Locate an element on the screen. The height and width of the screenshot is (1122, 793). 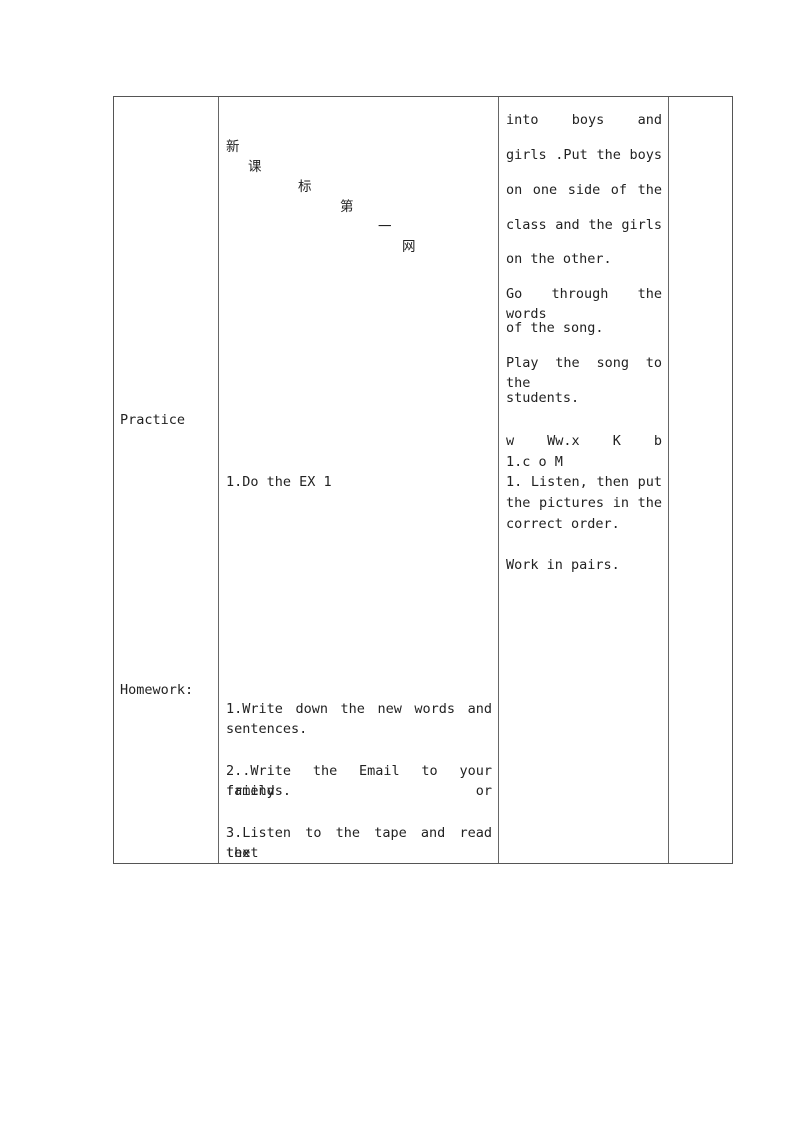
activity-line: the pictures in the is located at coordinates (584, 503).